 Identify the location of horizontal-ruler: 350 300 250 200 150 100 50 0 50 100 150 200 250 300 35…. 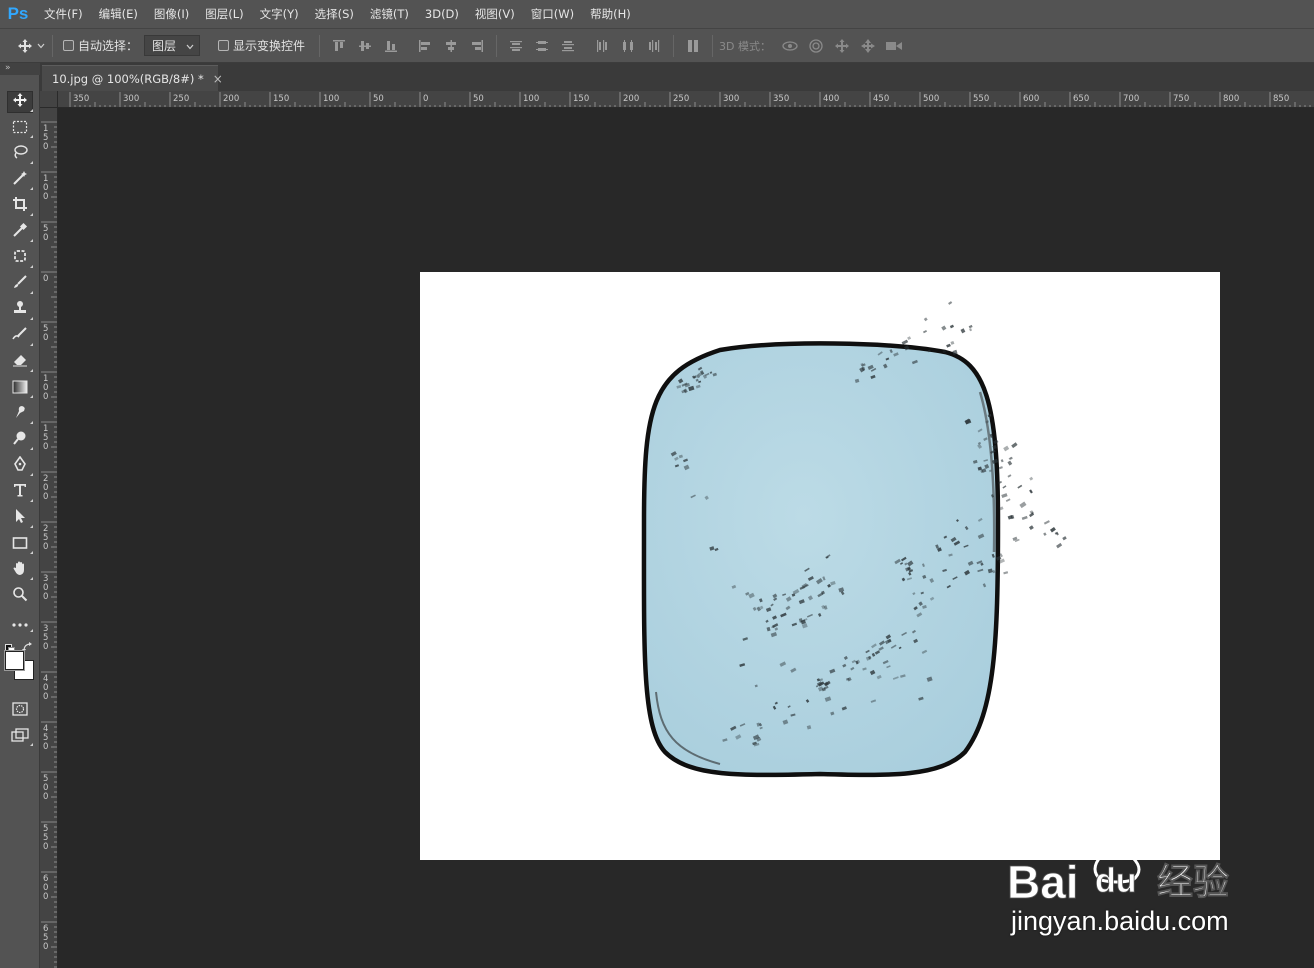
(686, 99).